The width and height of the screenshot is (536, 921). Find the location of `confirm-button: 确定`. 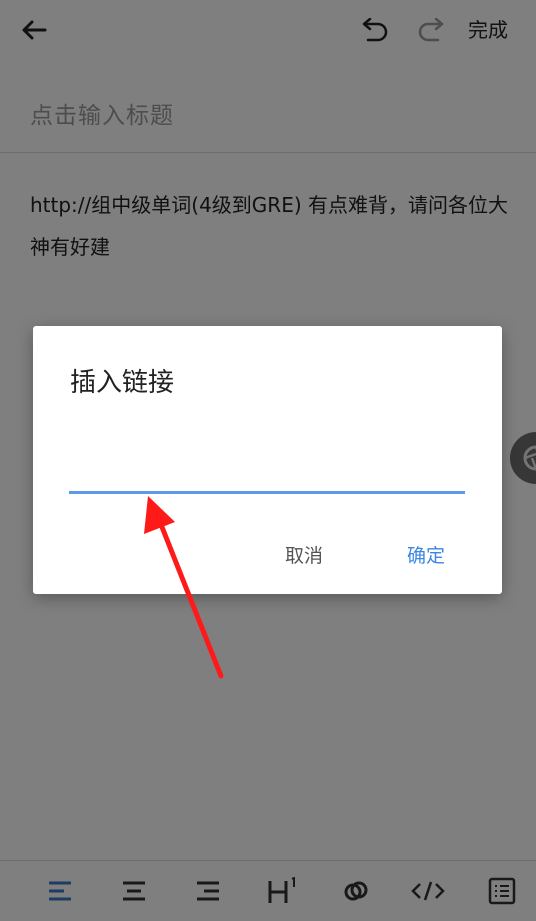

confirm-button: 确定 is located at coordinates (426, 556).